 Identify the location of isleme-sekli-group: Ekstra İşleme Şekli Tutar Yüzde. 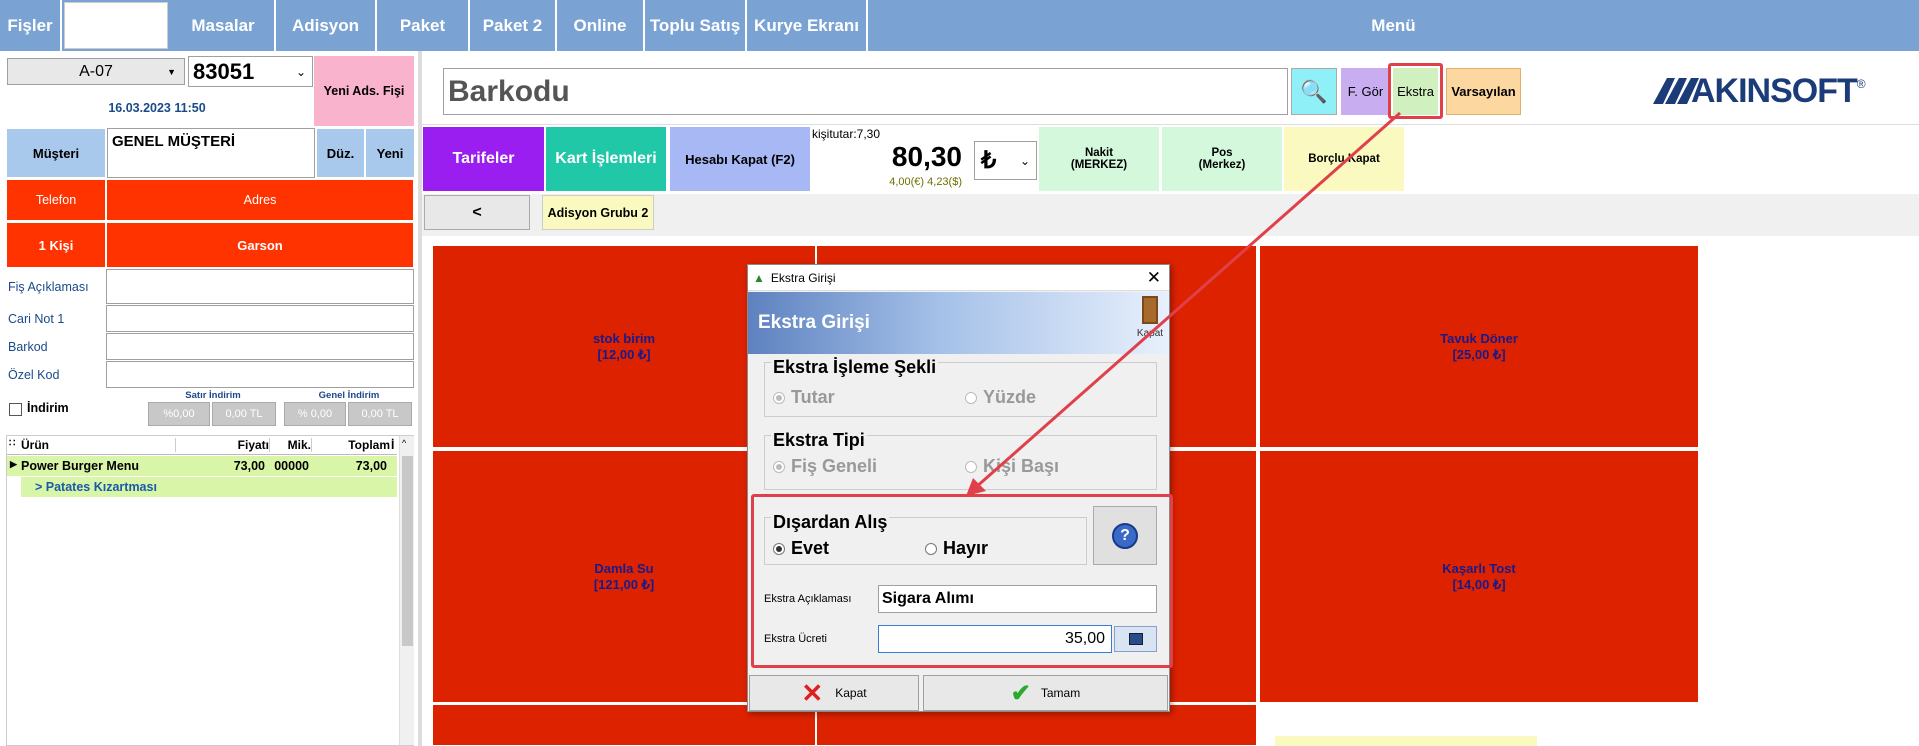
(960, 387).